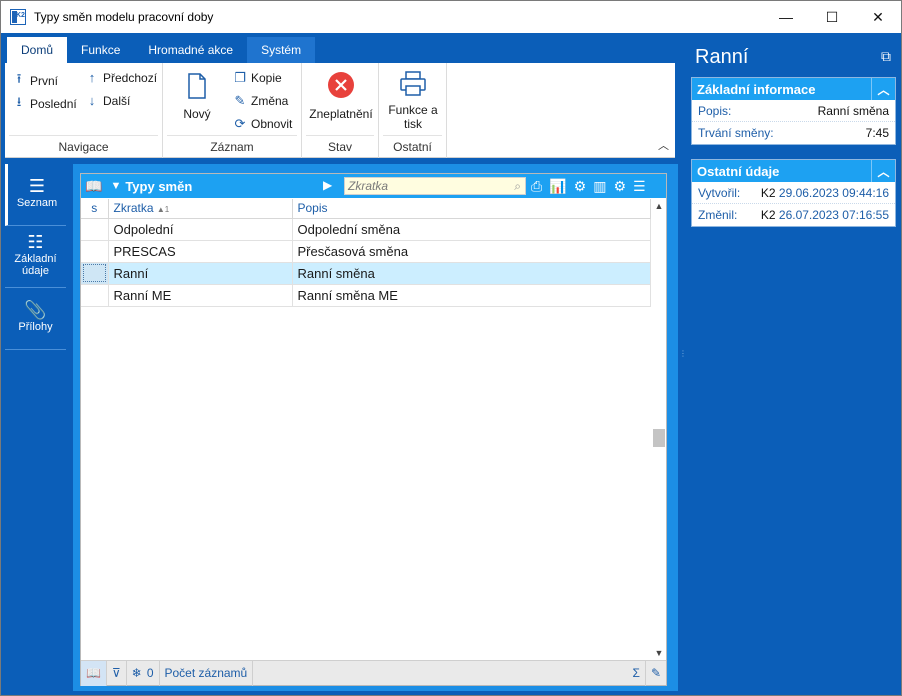 The width and height of the screenshot is (902, 696). I want to click on edit-icon: ✎, so click(656, 673).